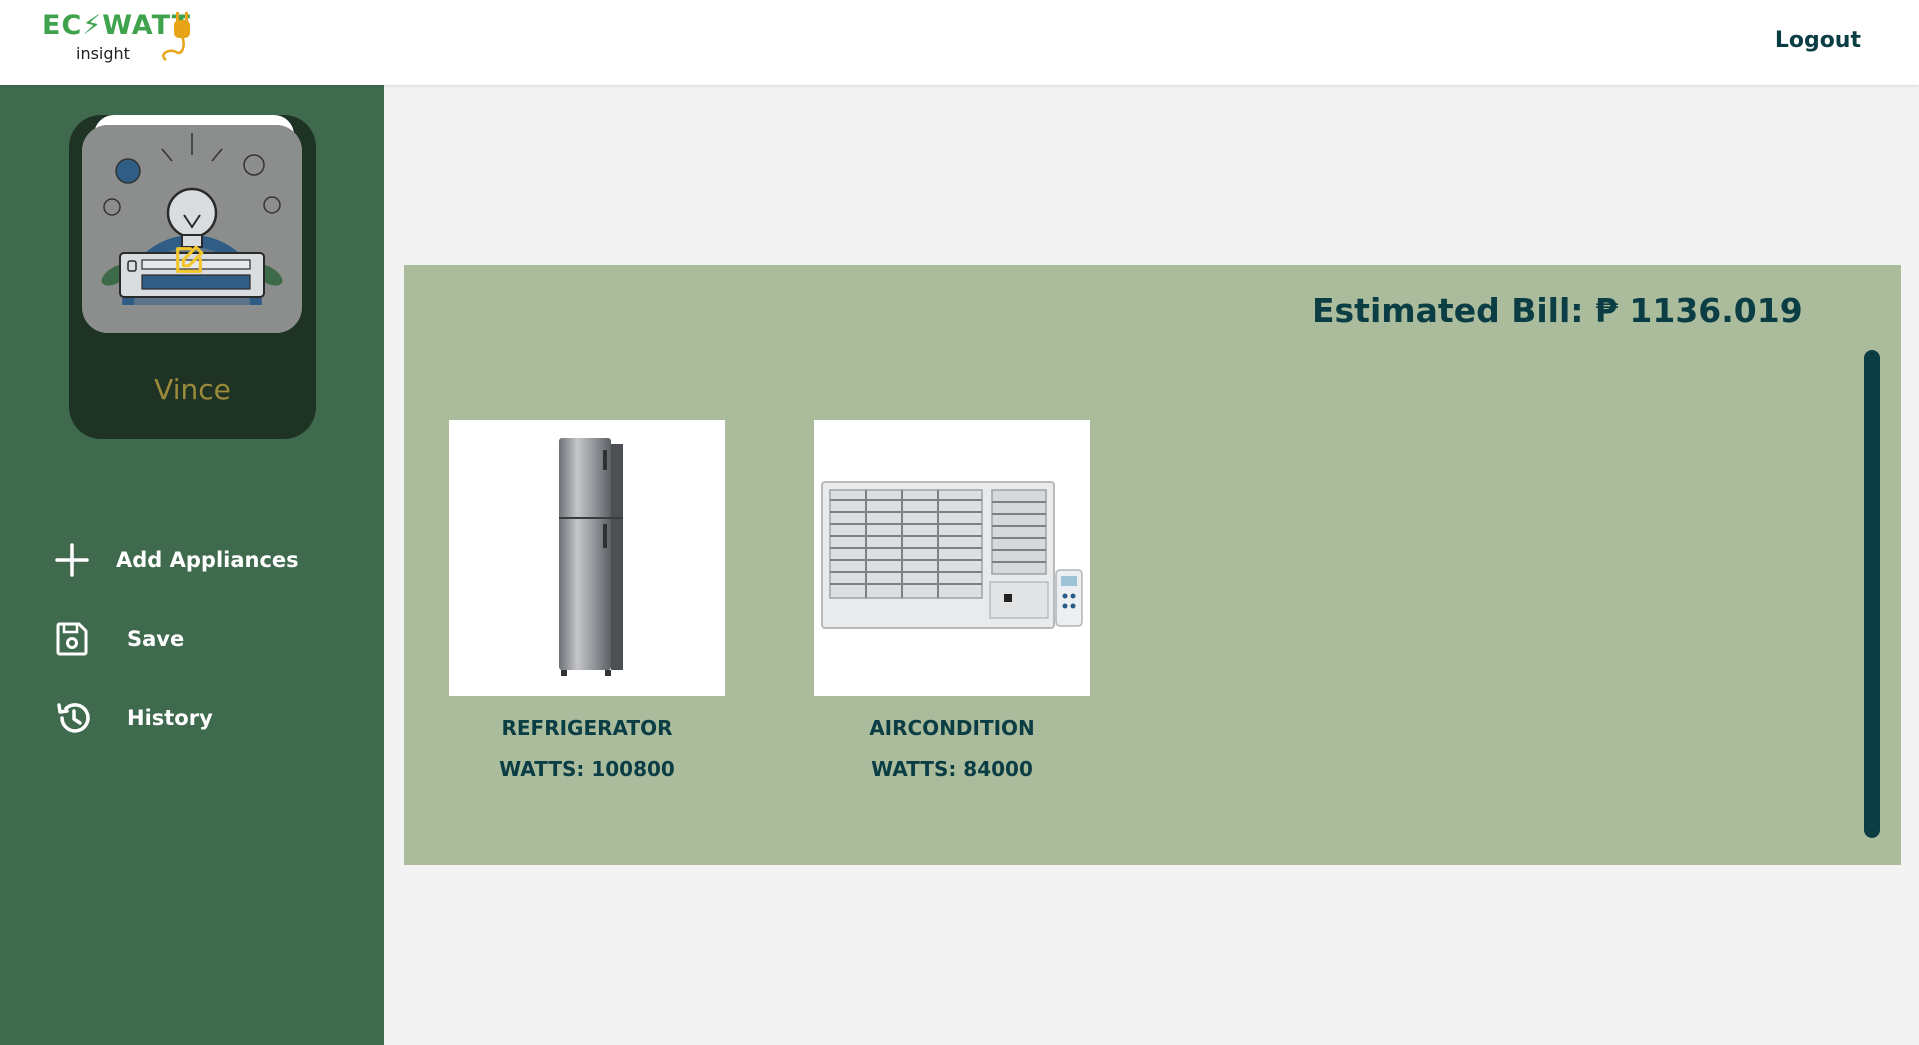 Image resolution: width=1919 pixels, height=1045 pixels. What do you see at coordinates (952, 769) in the screenshot?
I see `appliance-watts: WATTS: 84000` at bounding box center [952, 769].